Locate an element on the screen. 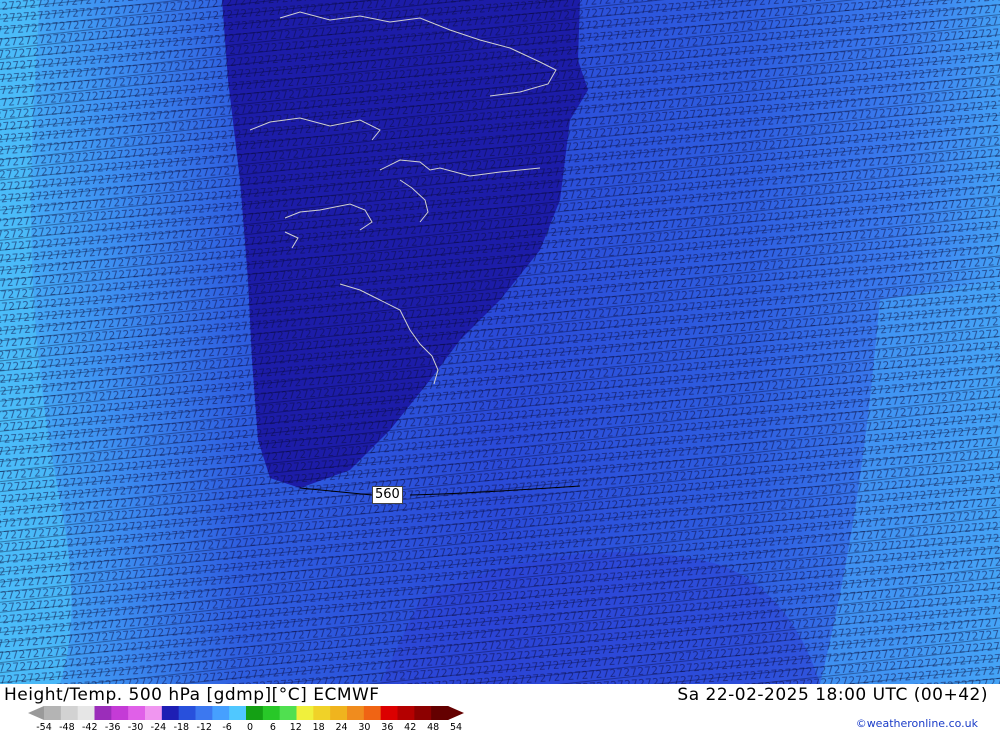 This screenshot has height=734, width=1000. legend-tick-label: -12 is located at coordinates (204, 727).